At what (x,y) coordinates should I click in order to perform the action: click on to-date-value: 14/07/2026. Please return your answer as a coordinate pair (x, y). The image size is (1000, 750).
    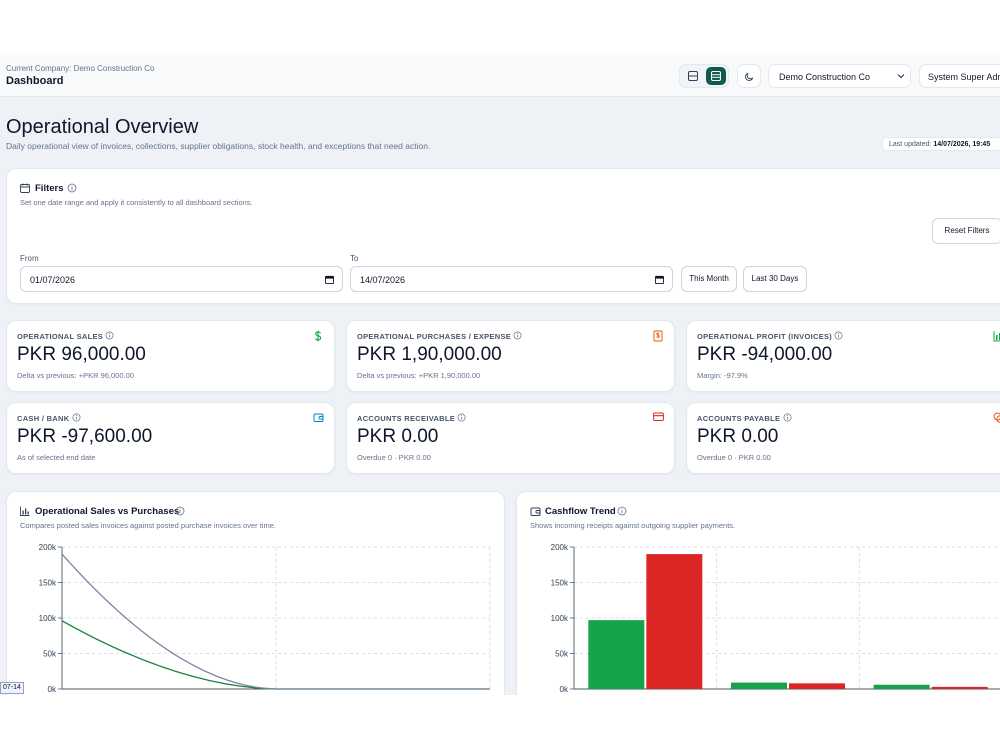
    Looking at the image, I should click on (383, 280).